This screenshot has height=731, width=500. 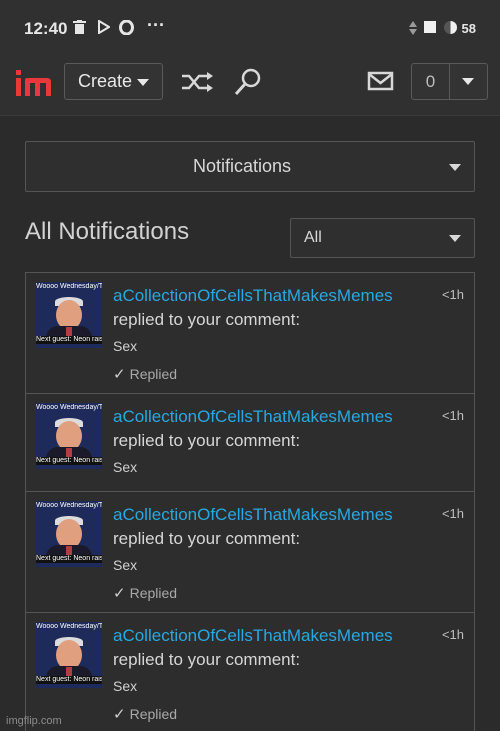 I want to click on filter-select: All, so click(x=382, y=238).